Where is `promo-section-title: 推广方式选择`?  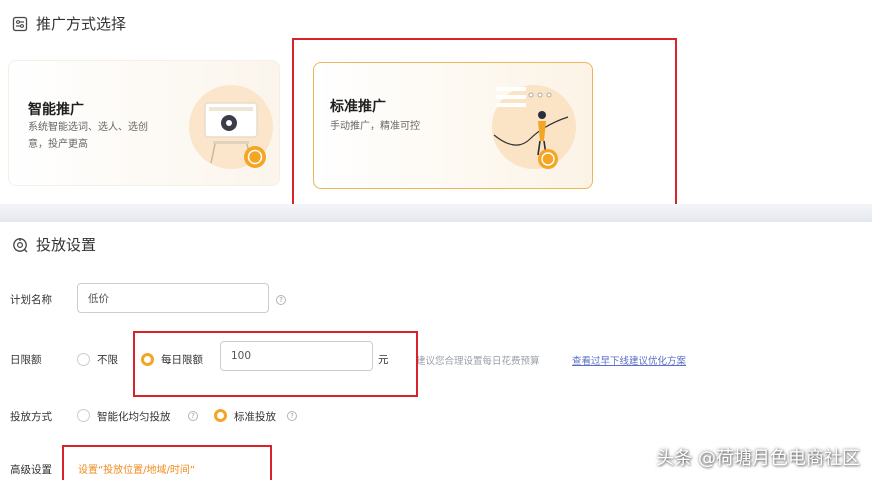
promo-section-title: 推广方式选择 is located at coordinates (81, 24).